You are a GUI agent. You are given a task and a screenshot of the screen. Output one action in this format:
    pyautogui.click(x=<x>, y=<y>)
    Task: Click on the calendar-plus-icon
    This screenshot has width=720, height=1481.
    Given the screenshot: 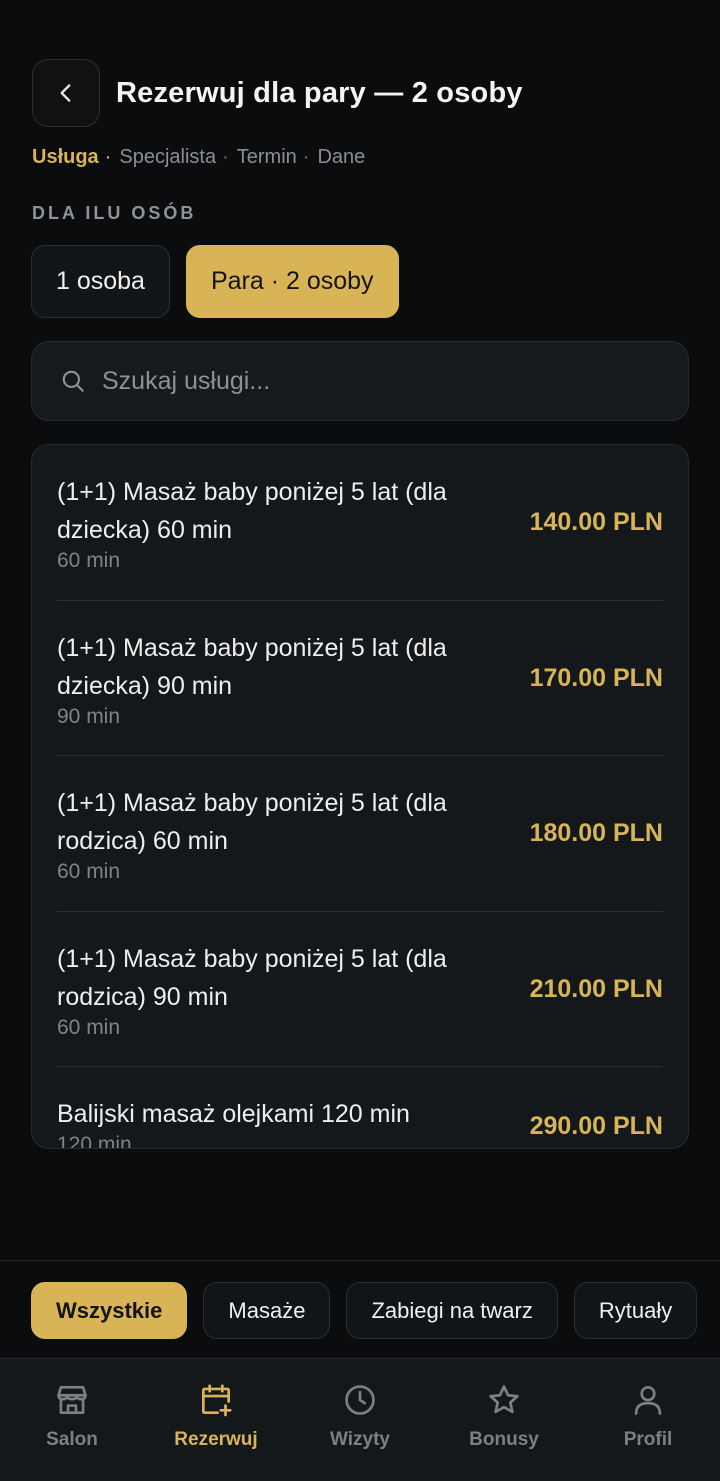 What is the action you would take?
    pyautogui.click(x=216, y=1400)
    